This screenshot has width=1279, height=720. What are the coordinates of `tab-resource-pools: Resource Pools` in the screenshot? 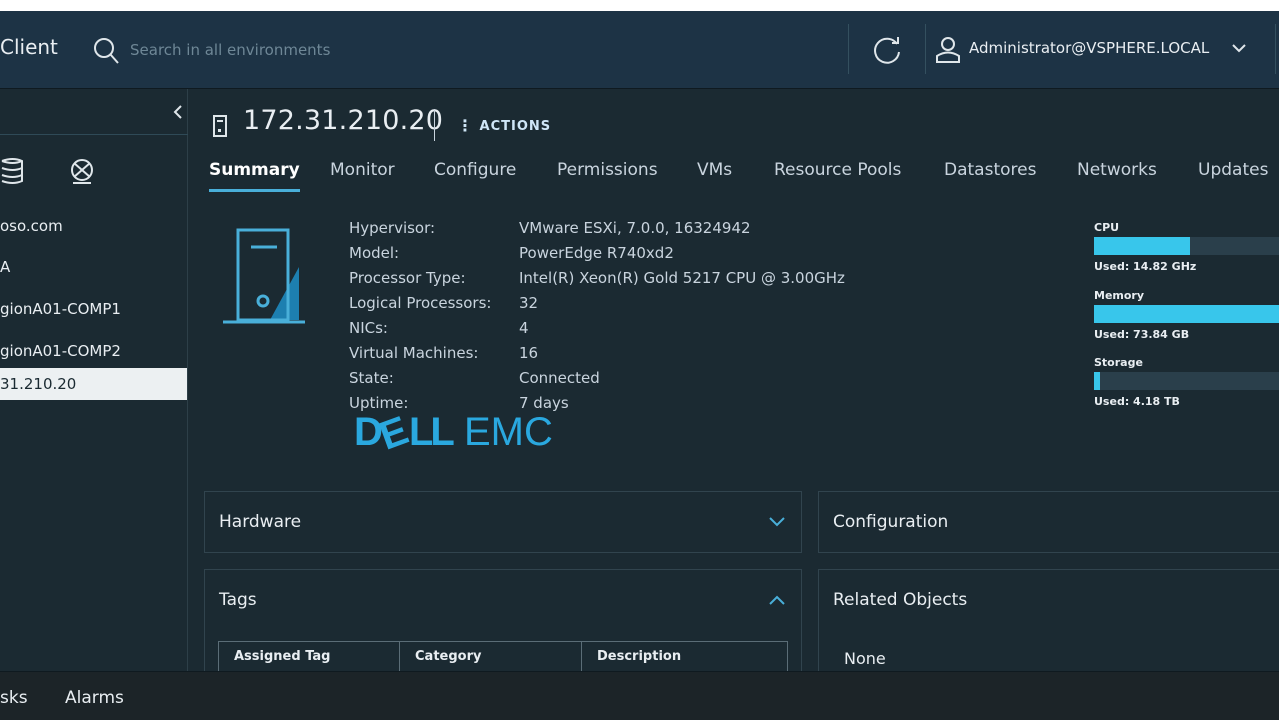 It's located at (837, 176).